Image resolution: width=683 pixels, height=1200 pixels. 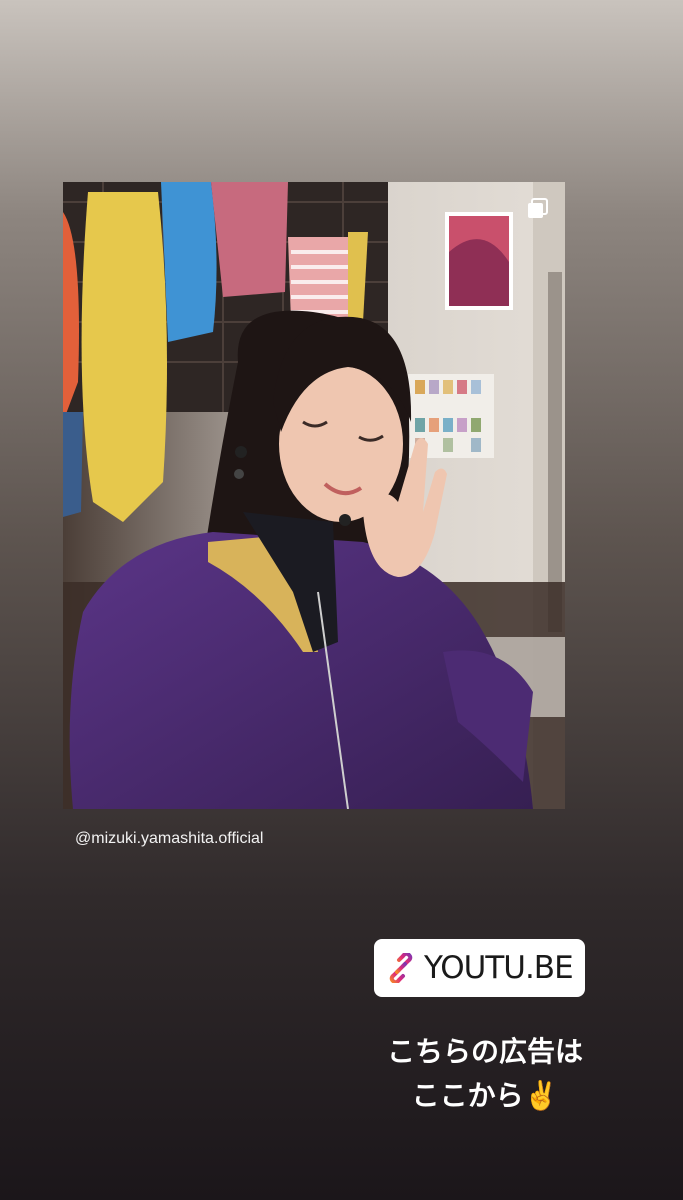 I want to click on link-icon, so click(x=401, y=968).